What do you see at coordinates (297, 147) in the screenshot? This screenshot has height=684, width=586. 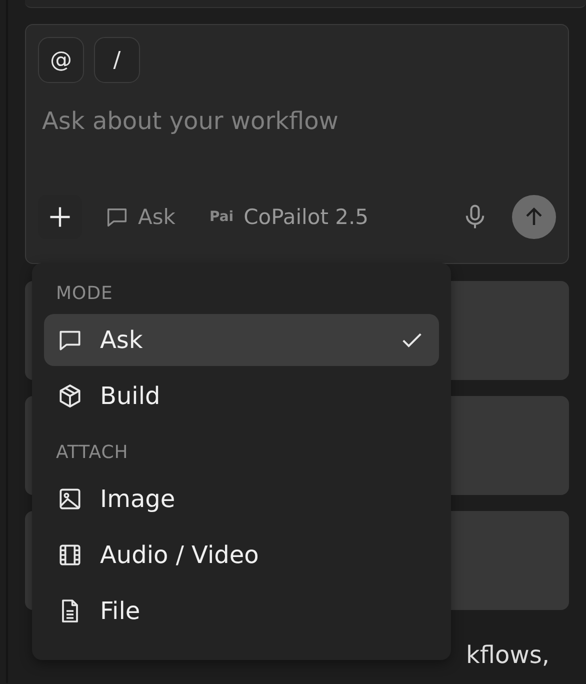 I see `message-input: Ask about your workflow` at bounding box center [297, 147].